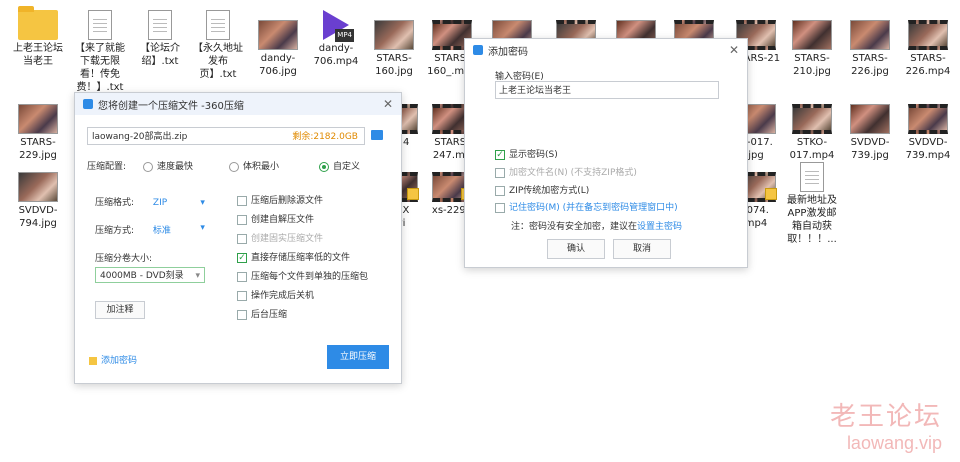 Image resolution: width=960 pixels, height=462 pixels. I want to click on split-select: 4000MB - DVD刻录 ▾, so click(150, 275).